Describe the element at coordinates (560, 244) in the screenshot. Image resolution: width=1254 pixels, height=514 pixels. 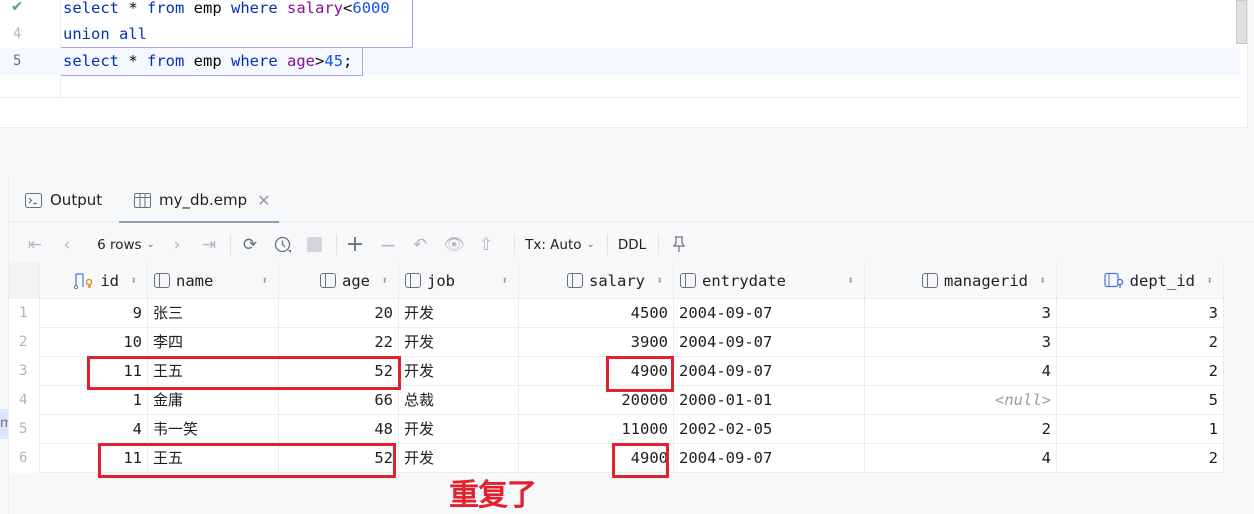
I see `tx-mode-dropdown: Tx: Auto ⌄` at that location.